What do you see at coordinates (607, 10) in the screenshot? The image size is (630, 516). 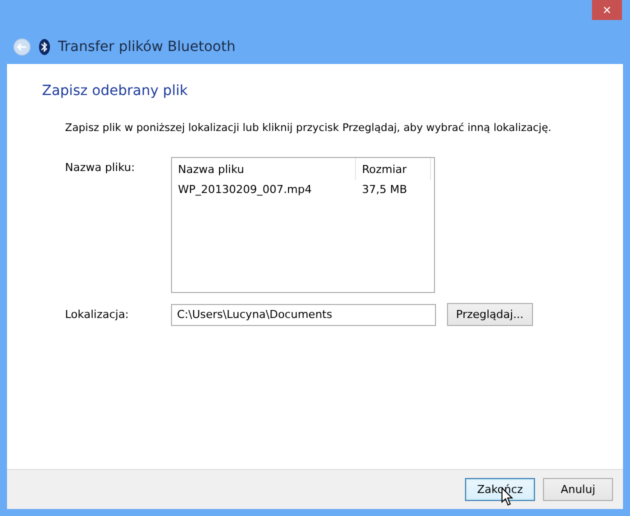 I see `close-button: ✕` at bounding box center [607, 10].